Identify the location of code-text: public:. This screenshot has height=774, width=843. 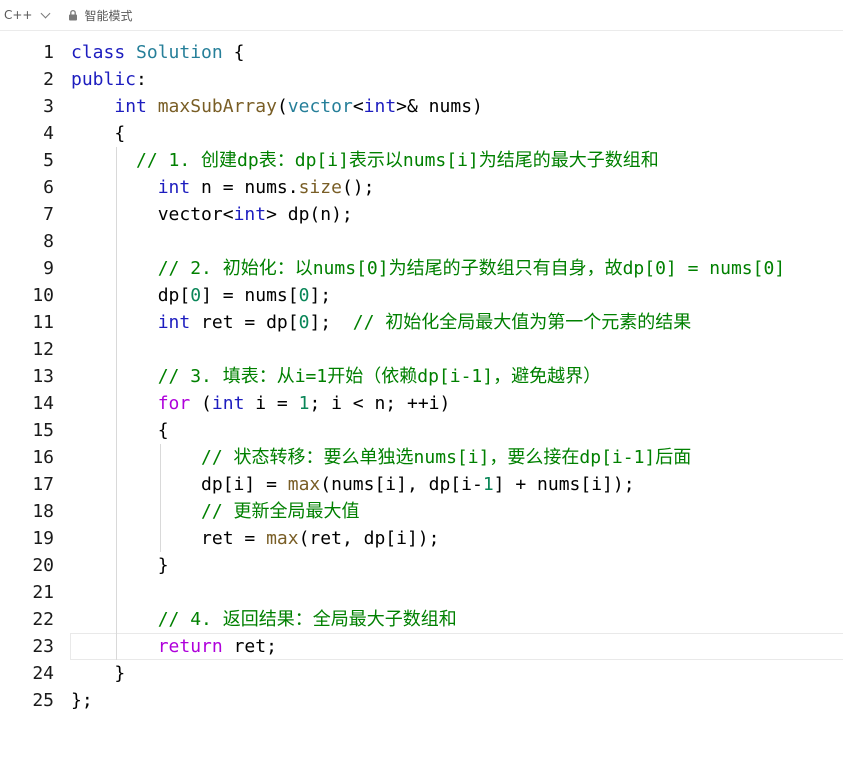
(109, 79).